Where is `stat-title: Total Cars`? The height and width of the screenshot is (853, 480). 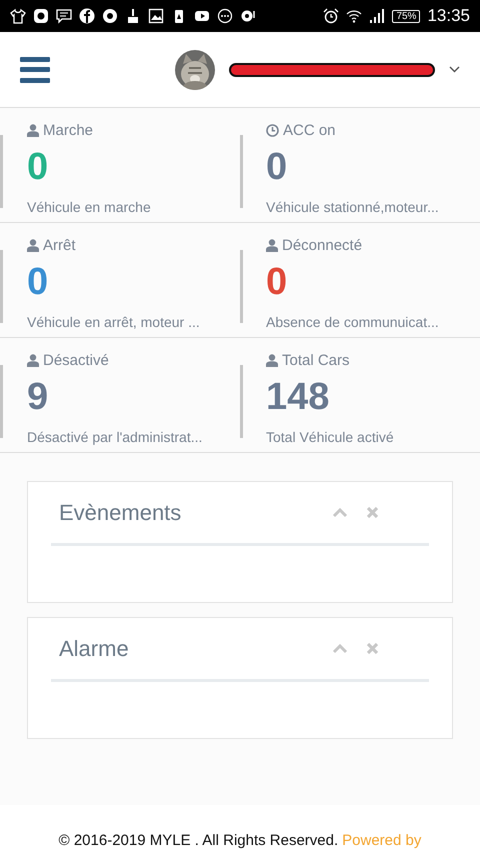
stat-title: Total Cars is located at coordinates (316, 360).